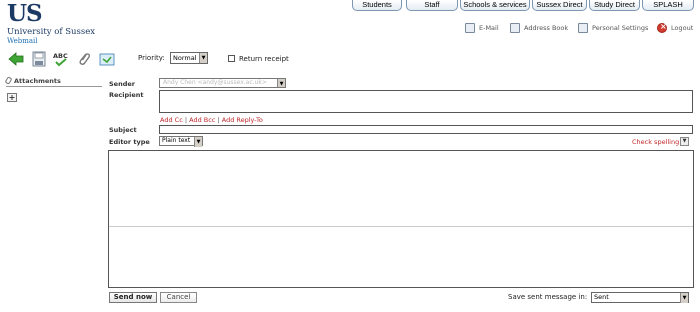  I want to click on address-book-link: Address Book, so click(539, 28).